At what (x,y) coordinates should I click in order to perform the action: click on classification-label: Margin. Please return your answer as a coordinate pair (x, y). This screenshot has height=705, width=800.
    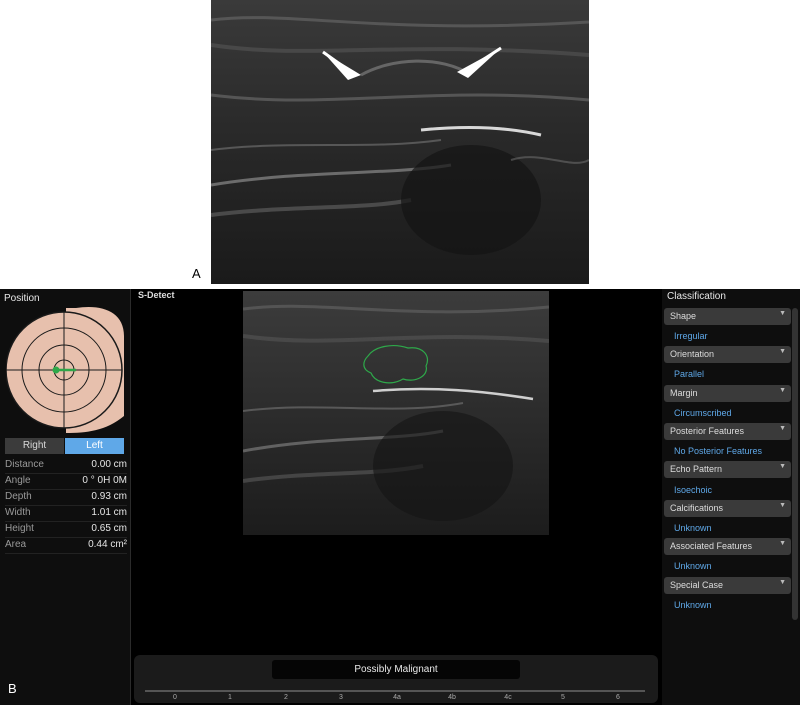
    Looking at the image, I should click on (684, 393).